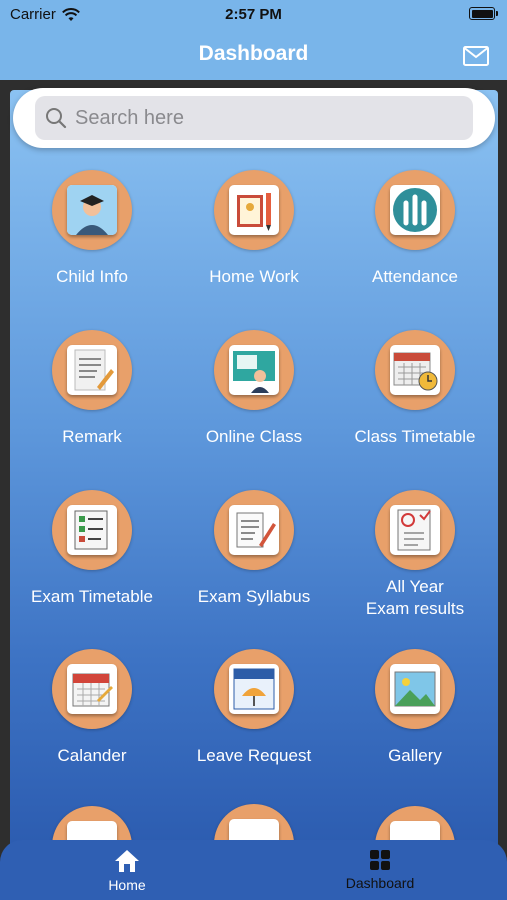 This screenshot has width=507, height=900. Describe the element at coordinates (92, 436) in the screenshot. I see `tile-label: Remark` at that location.